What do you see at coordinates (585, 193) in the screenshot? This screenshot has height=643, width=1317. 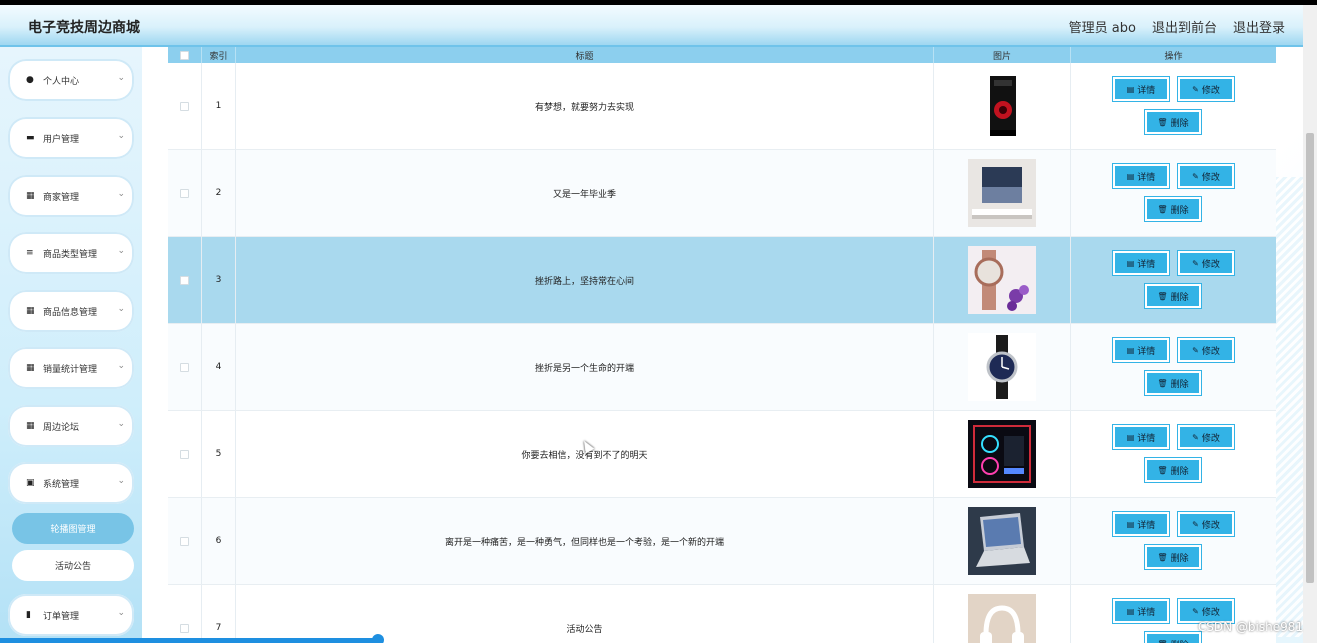 I see `row-title: 又是一年毕业季` at bounding box center [585, 193].